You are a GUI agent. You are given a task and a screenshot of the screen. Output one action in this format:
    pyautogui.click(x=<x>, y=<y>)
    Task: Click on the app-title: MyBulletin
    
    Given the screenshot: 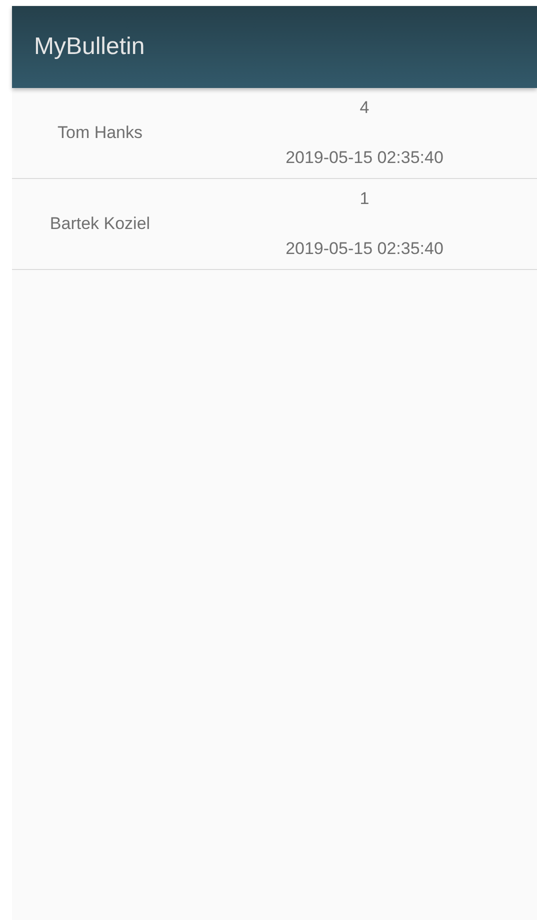 What is the action you would take?
    pyautogui.click(x=89, y=47)
    